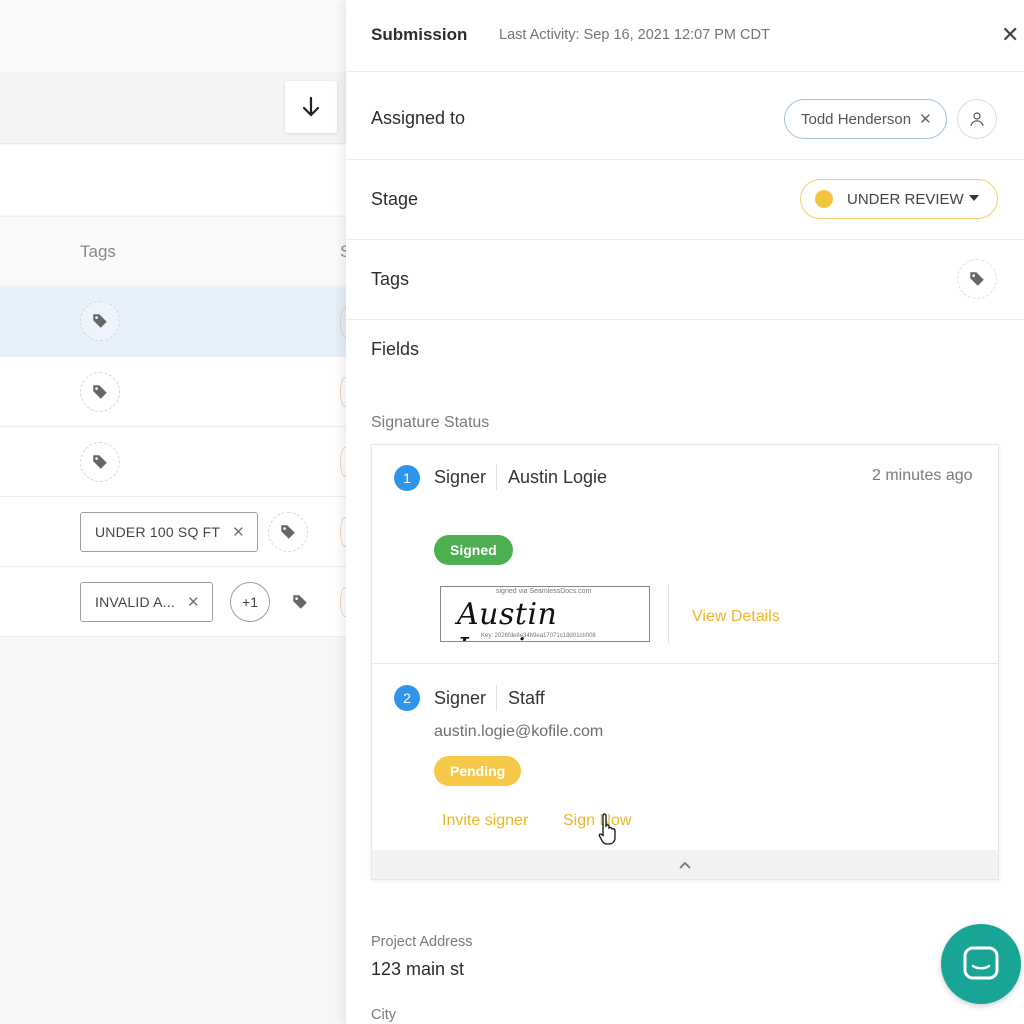  What do you see at coordinates (407, 478) in the screenshot?
I see `signer-number-badge: 1` at bounding box center [407, 478].